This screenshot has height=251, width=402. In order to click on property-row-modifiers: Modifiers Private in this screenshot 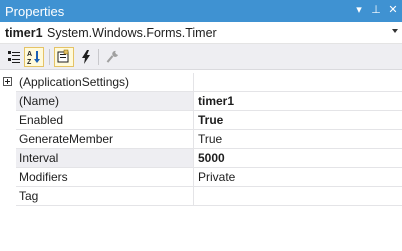, I will do `click(201, 177)`.